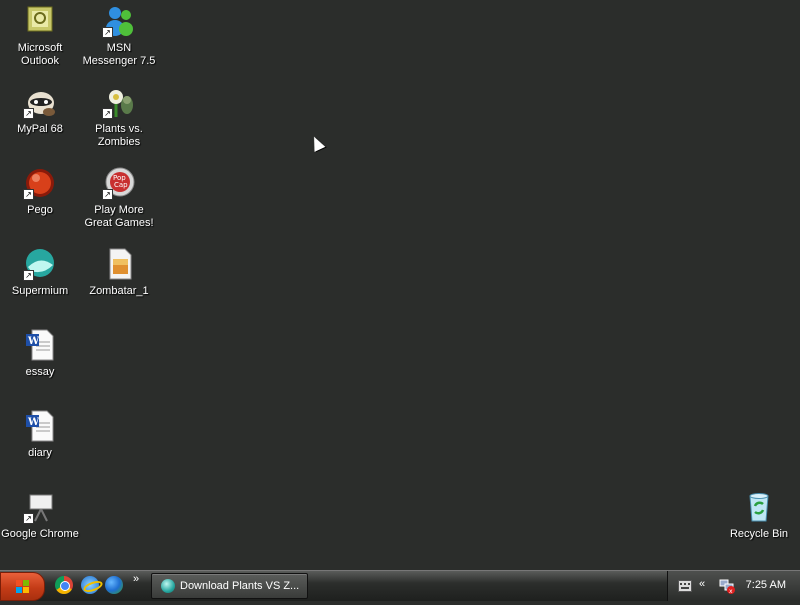  Describe the element at coordinates (119, 21) in the screenshot. I see `msn-messenger-icon: ↗` at that location.